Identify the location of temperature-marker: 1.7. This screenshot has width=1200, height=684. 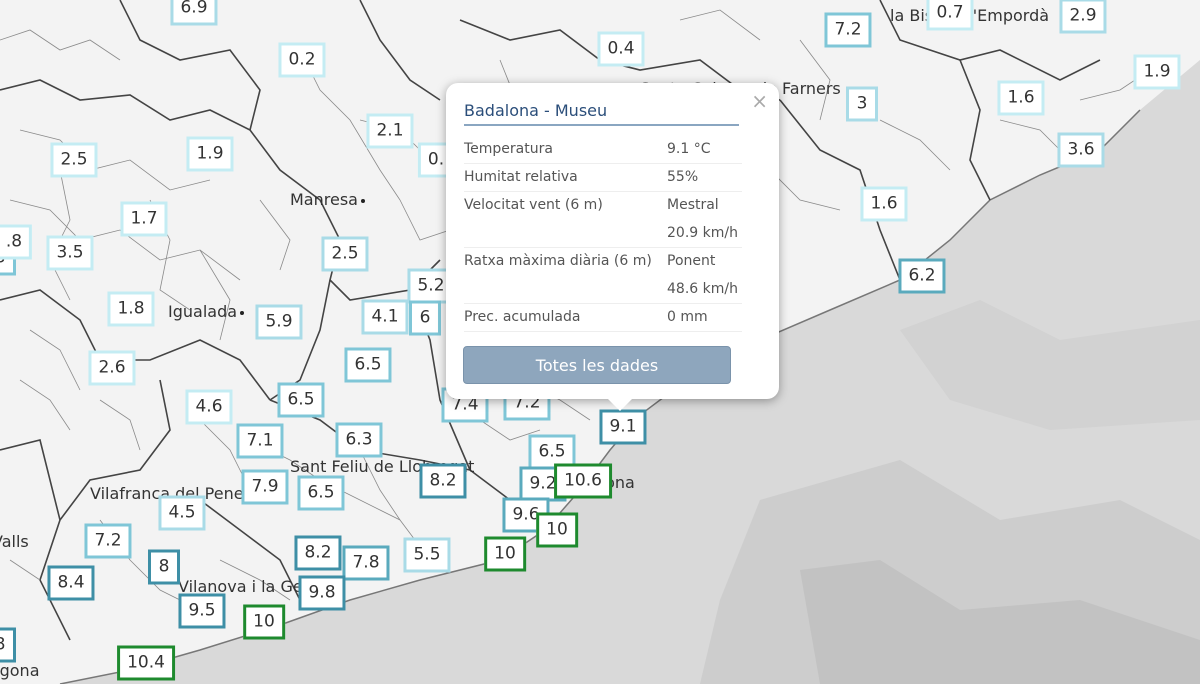
(144, 219).